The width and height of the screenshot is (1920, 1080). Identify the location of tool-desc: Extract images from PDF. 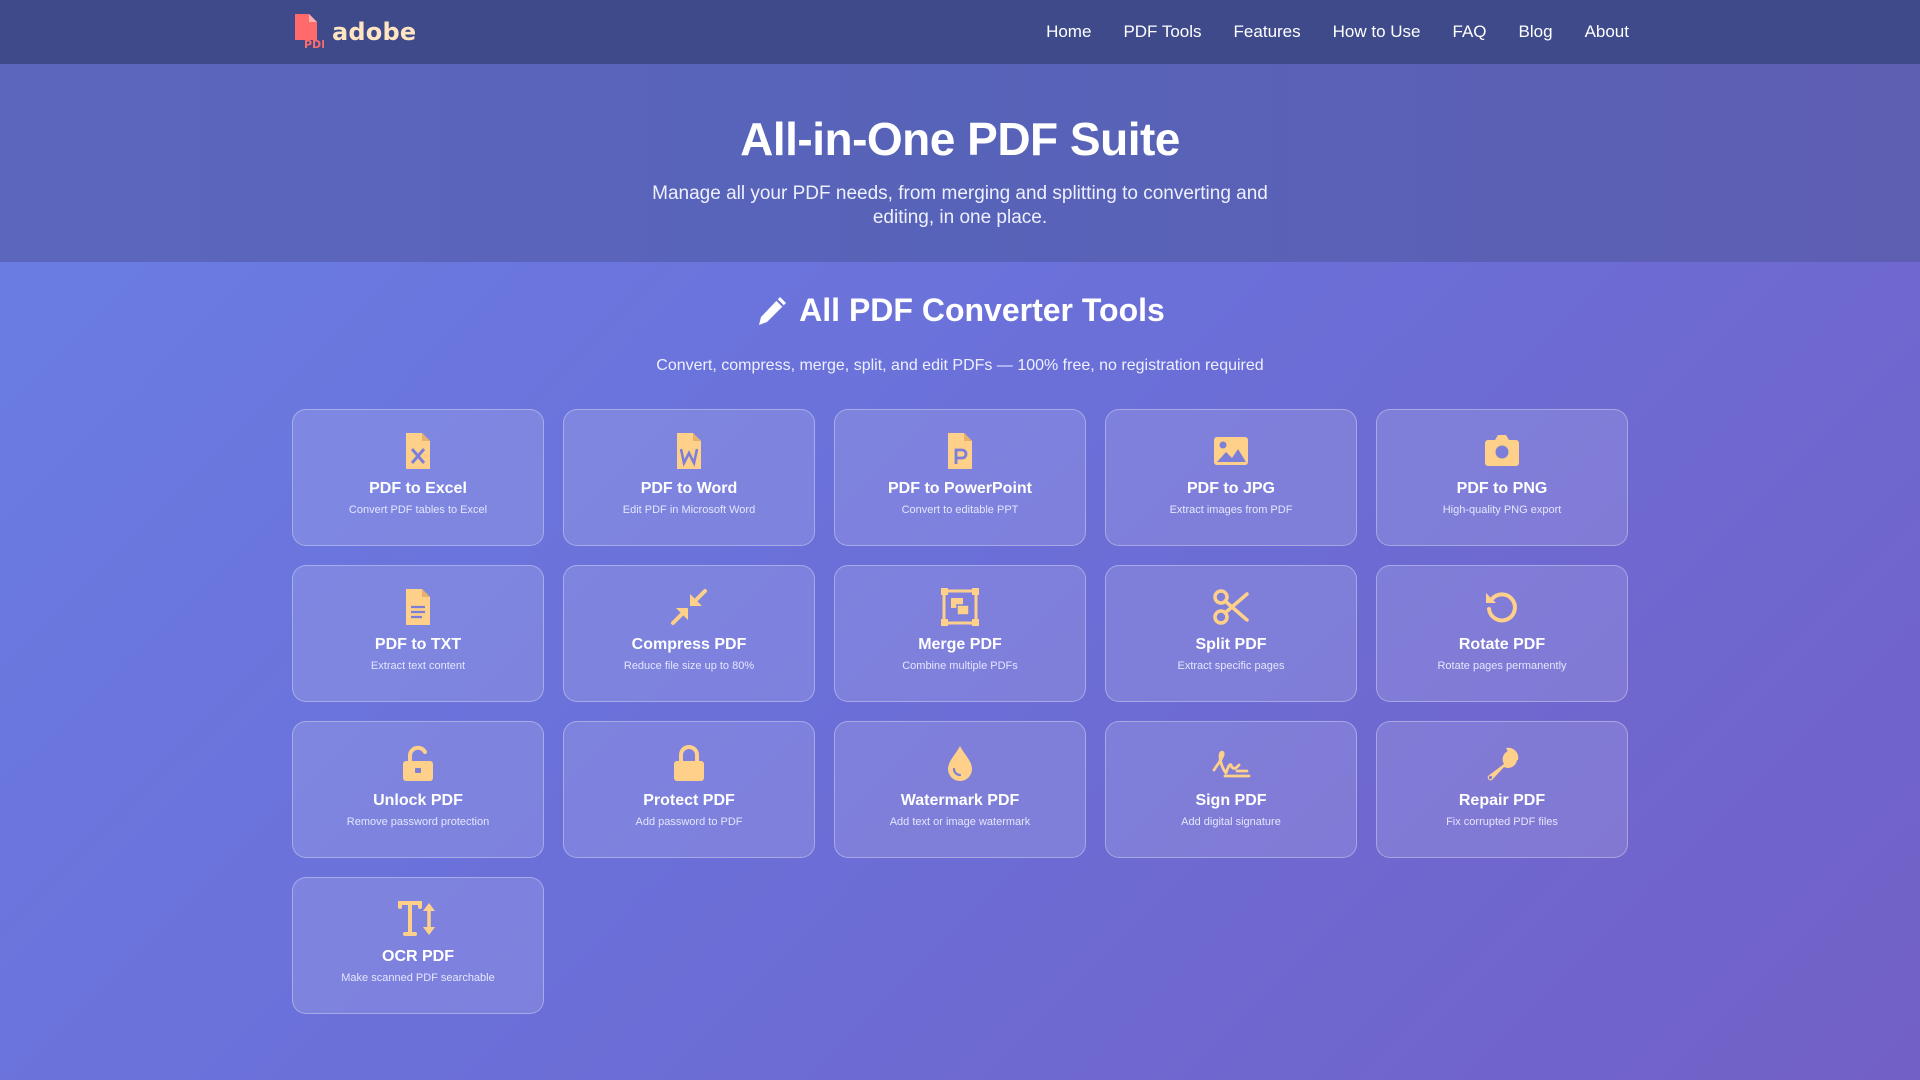
(1231, 510).